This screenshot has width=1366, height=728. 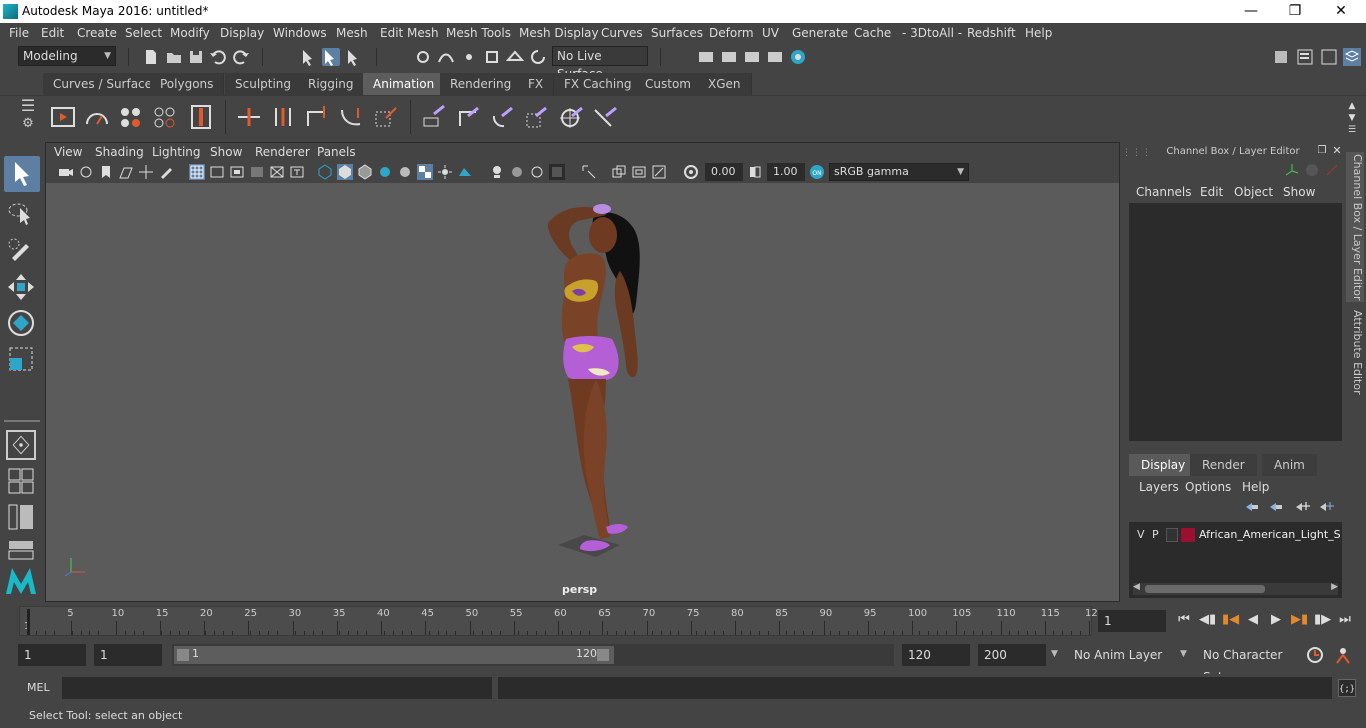 I want to click on menu-cache: Cache, so click(x=872, y=33).